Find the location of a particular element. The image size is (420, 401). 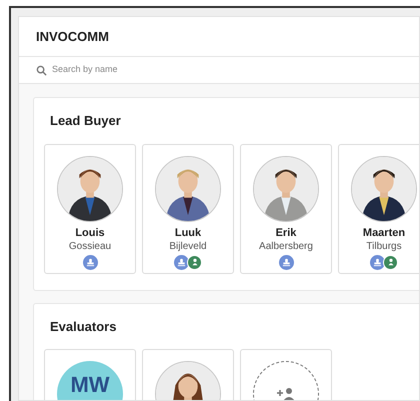

first-name: Louis is located at coordinates (90, 233).